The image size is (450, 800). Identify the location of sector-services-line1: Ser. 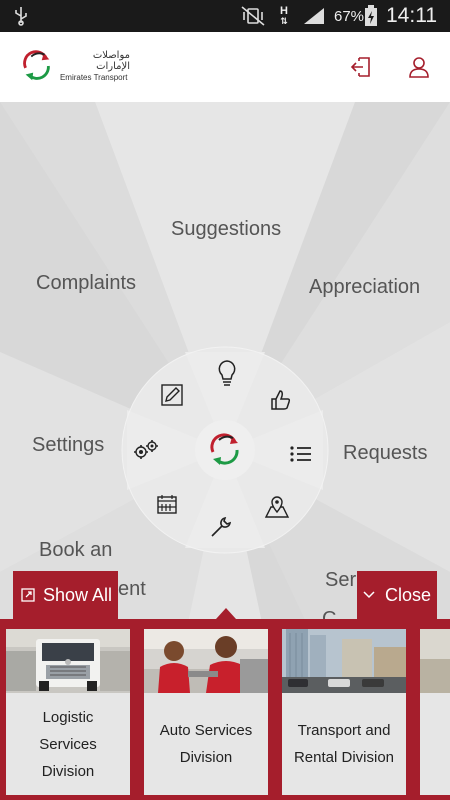
(340, 580).